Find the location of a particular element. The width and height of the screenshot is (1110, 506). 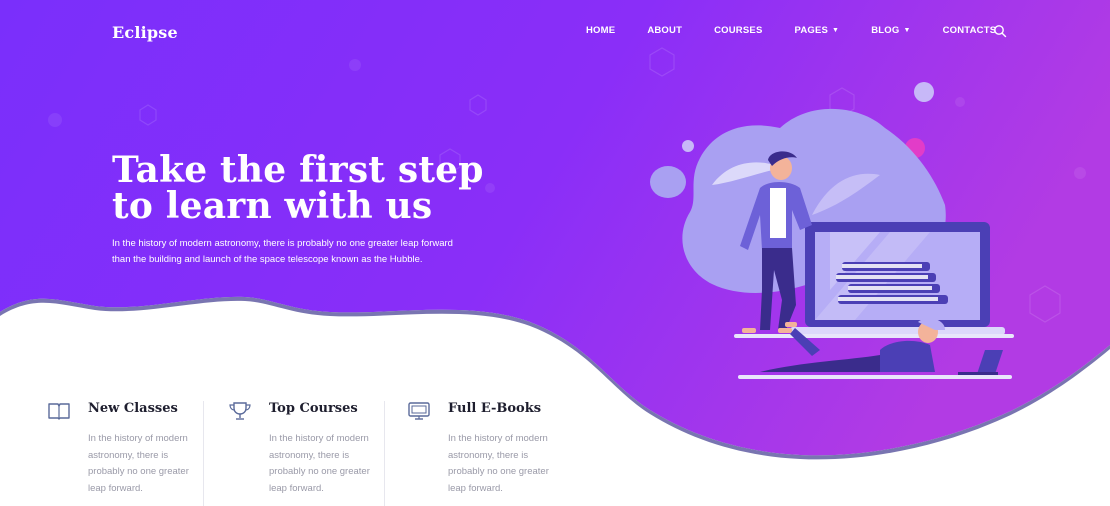

nav-item-contacts: CONTACTS is located at coordinates (970, 30).